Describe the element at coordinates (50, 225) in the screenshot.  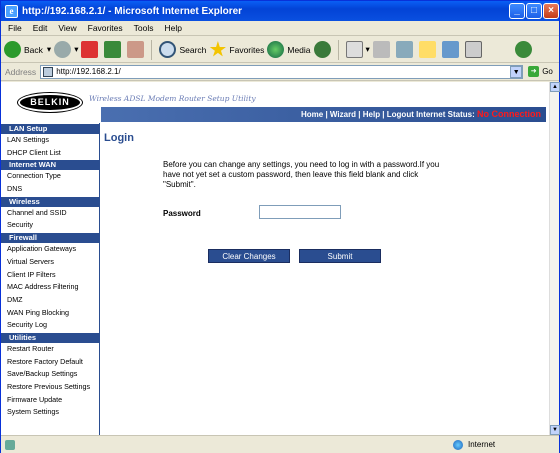
I see `sidebar-item: Security` at that location.